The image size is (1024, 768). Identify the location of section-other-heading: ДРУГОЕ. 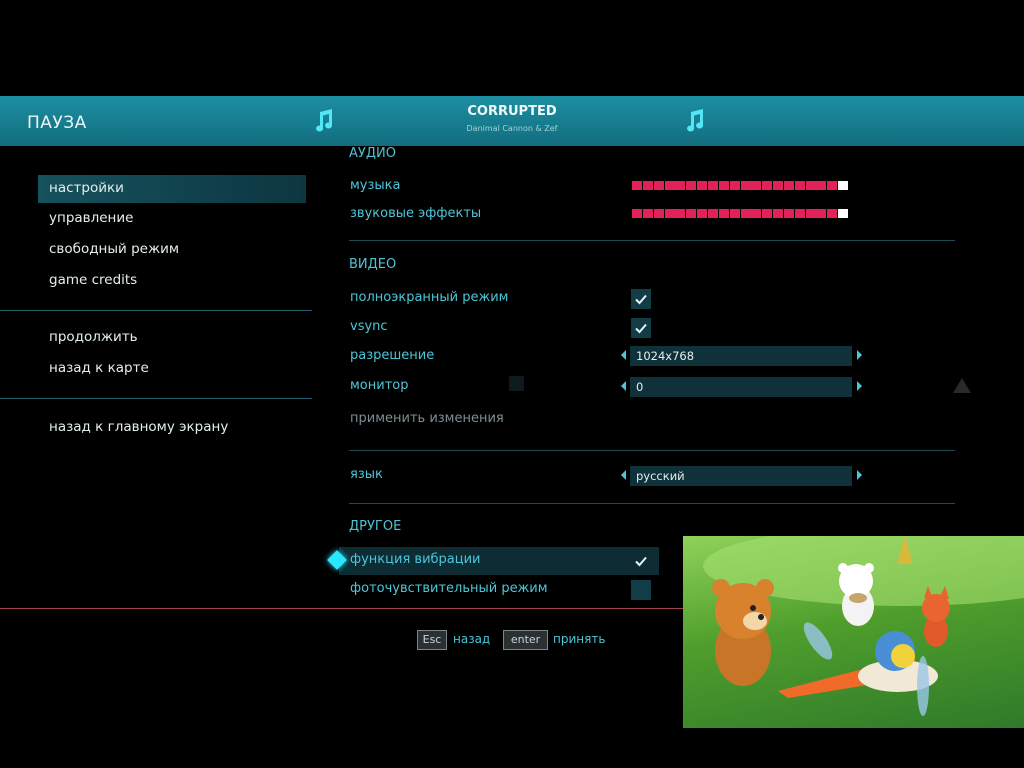
(375, 526).